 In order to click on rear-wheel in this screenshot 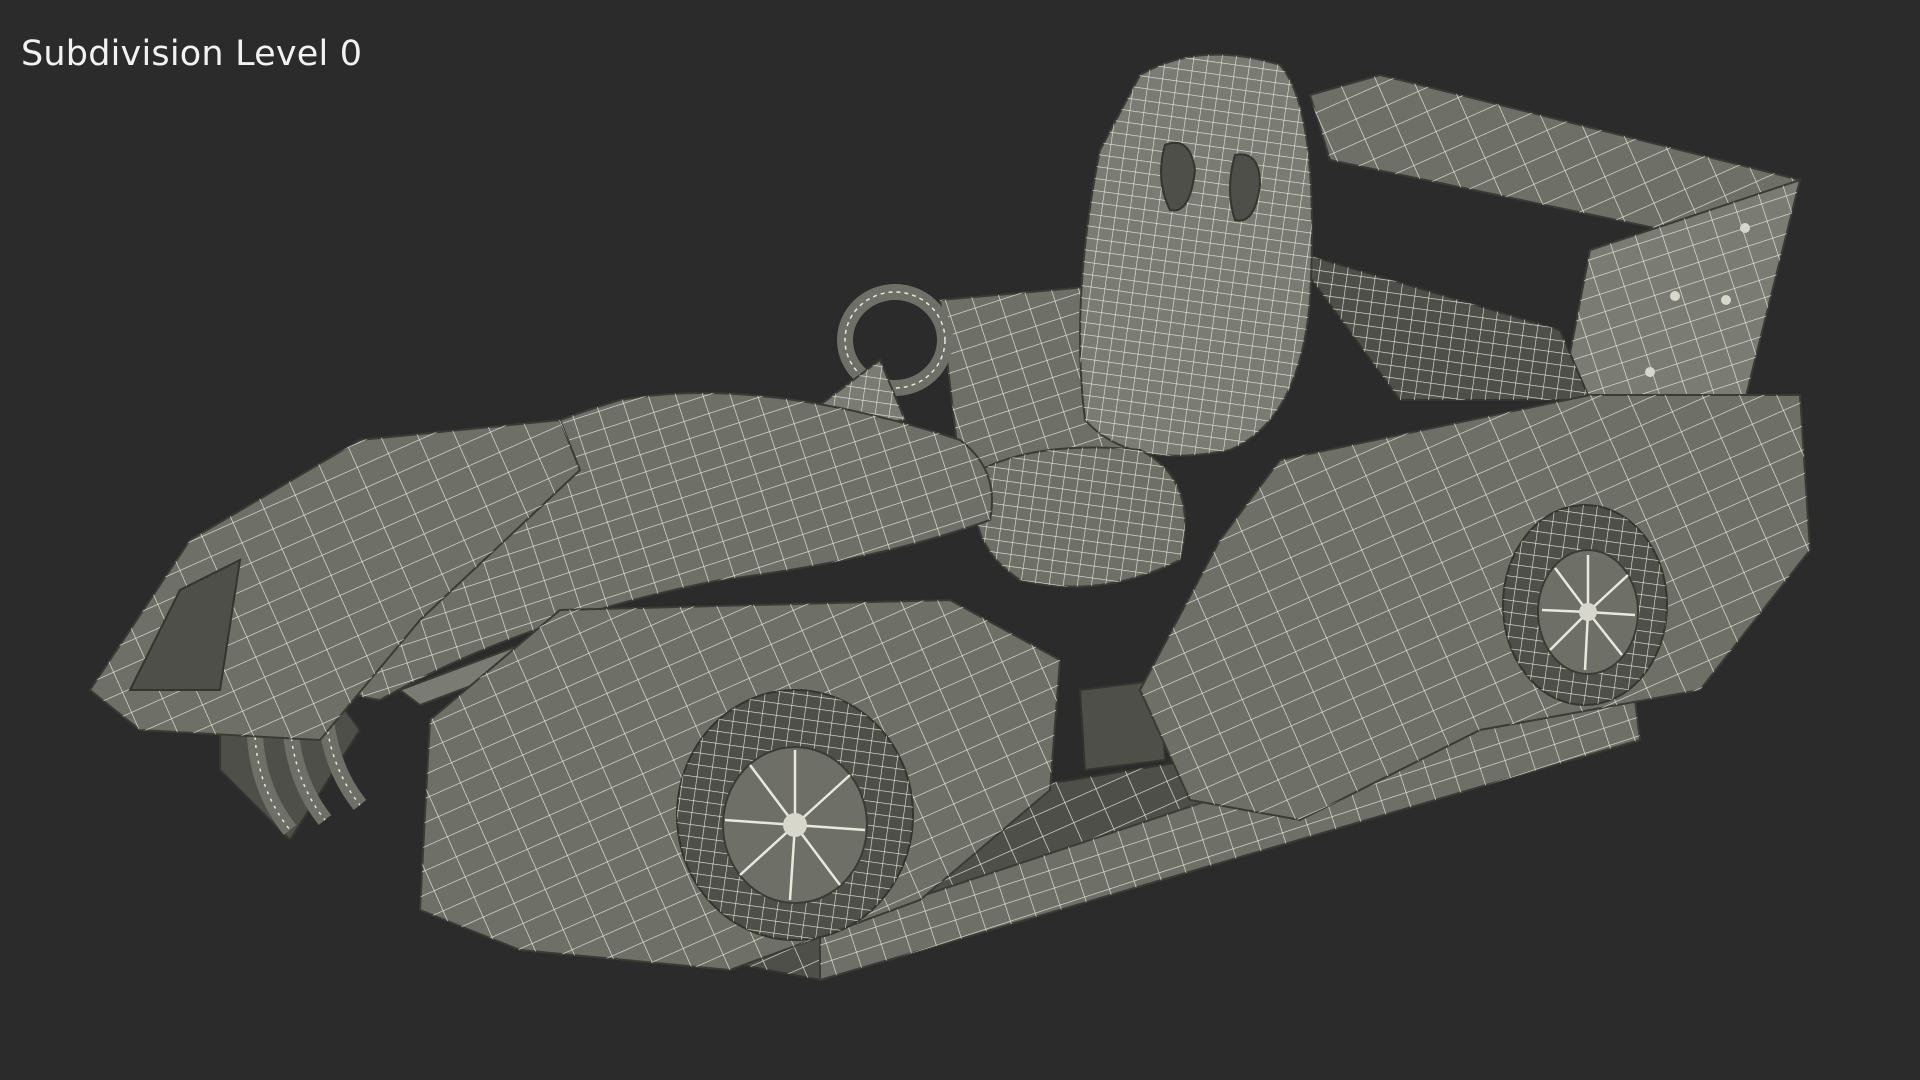, I will do `click(1585, 605)`.